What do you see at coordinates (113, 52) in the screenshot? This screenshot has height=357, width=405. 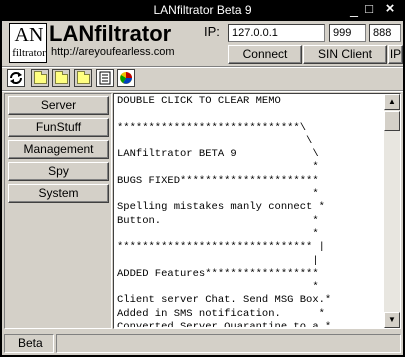 I see `website-url: http://areyoufearless.com` at bounding box center [113, 52].